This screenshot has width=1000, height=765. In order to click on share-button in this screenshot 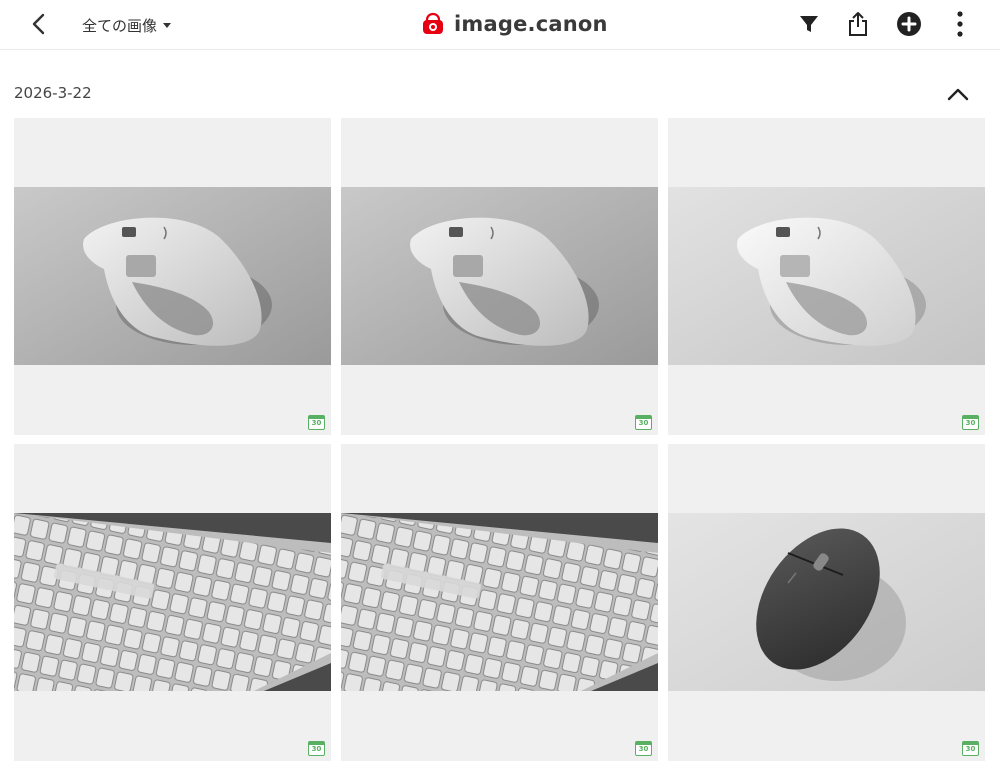, I will do `click(858, 24)`.